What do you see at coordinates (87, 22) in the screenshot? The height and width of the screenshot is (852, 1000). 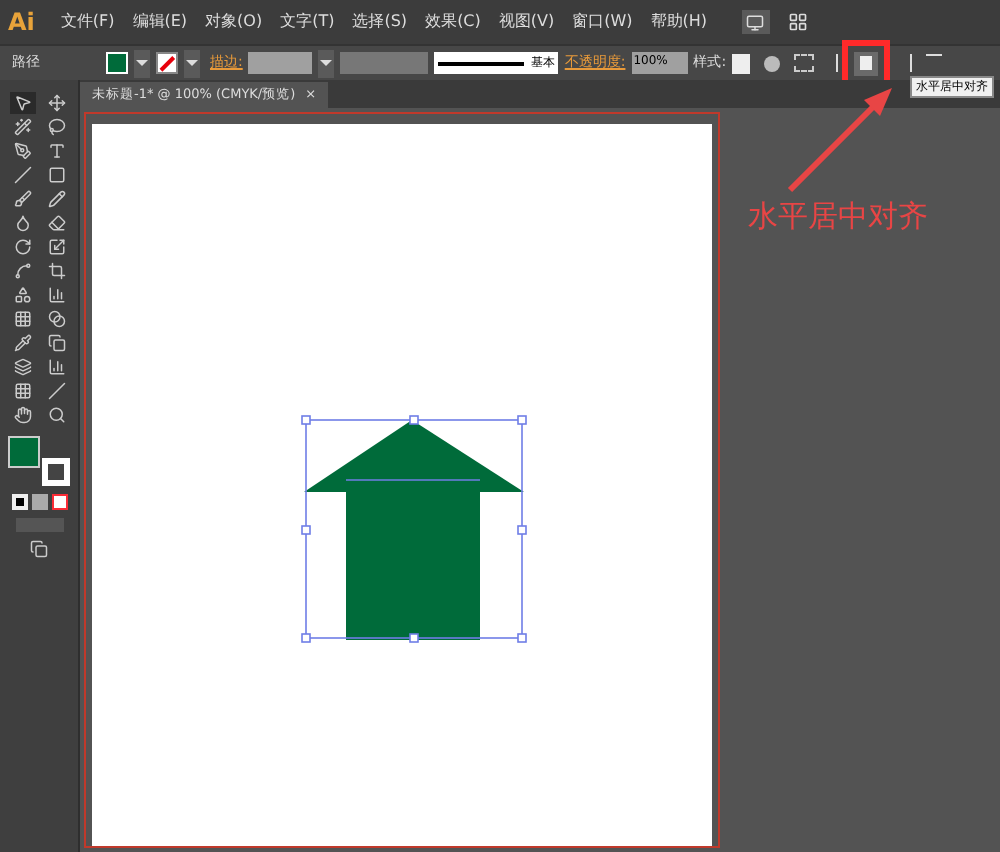 I see `menu-item: 文件(F)` at bounding box center [87, 22].